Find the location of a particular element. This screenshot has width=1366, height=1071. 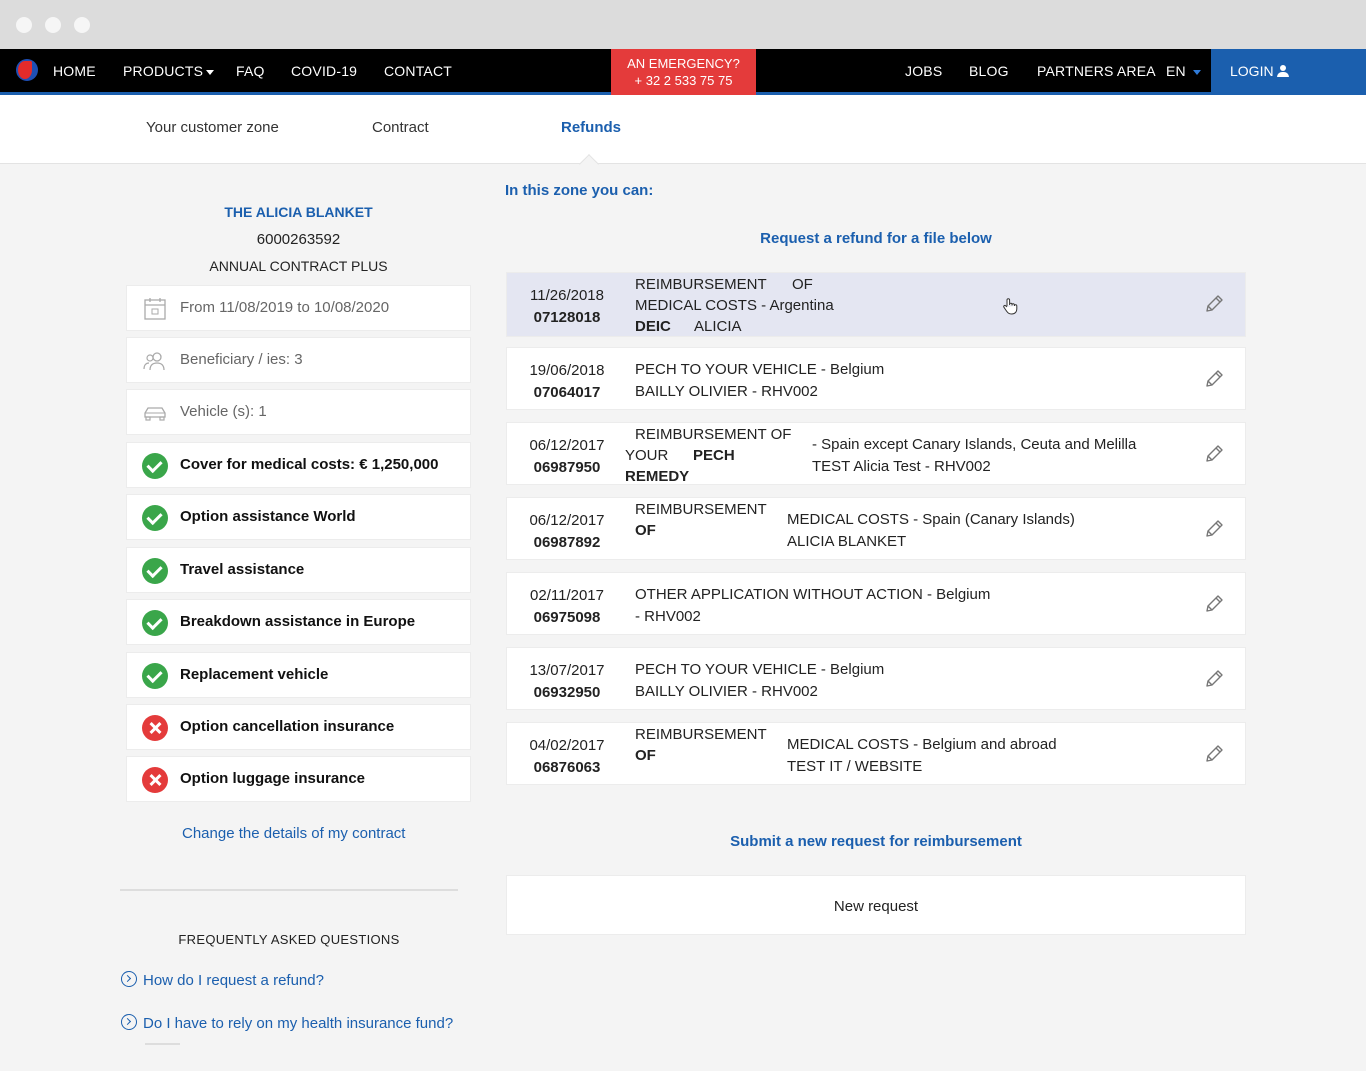

coverage-item: Option cancellation insurance is located at coordinates (298, 727).